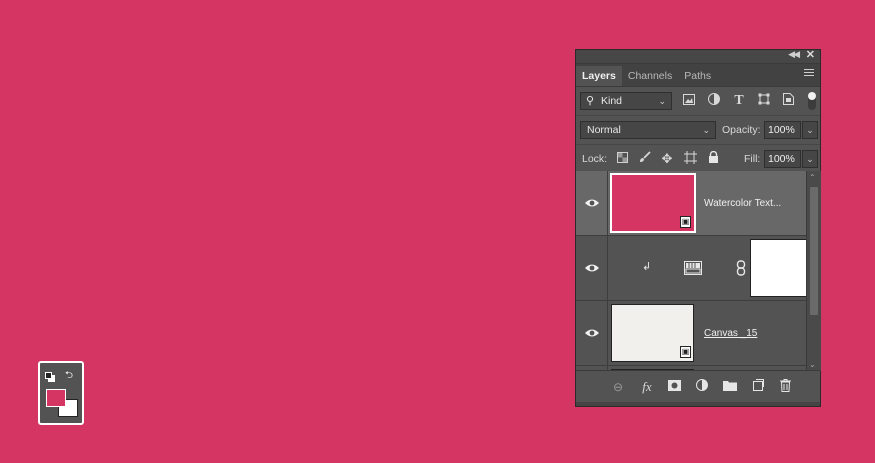 This screenshot has width=875, height=463. I want to click on panel-resize-grip, so click(698, 404).